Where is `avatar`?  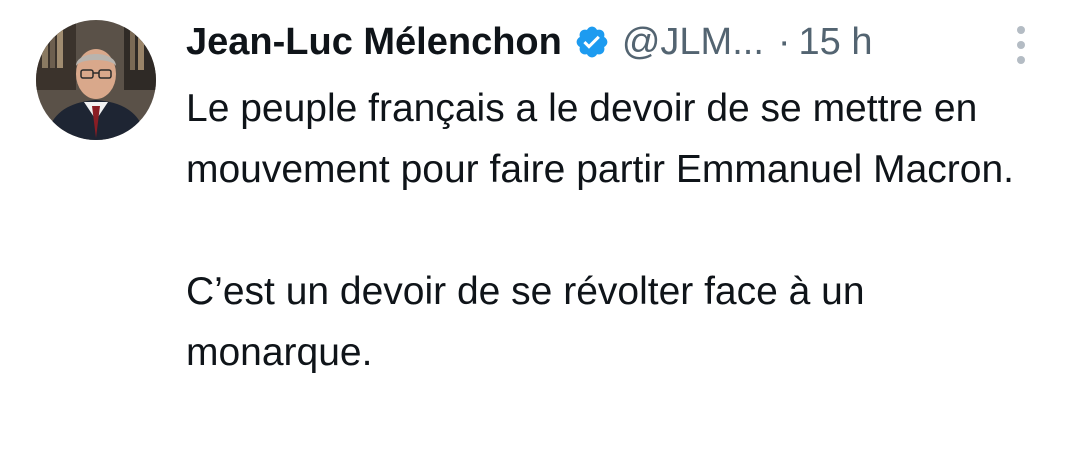
avatar is located at coordinates (96, 80).